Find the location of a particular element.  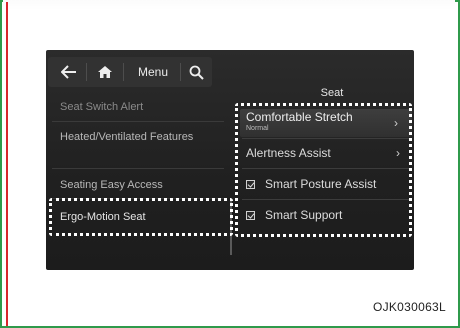

highlight-box-left is located at coordinates (141, 217).